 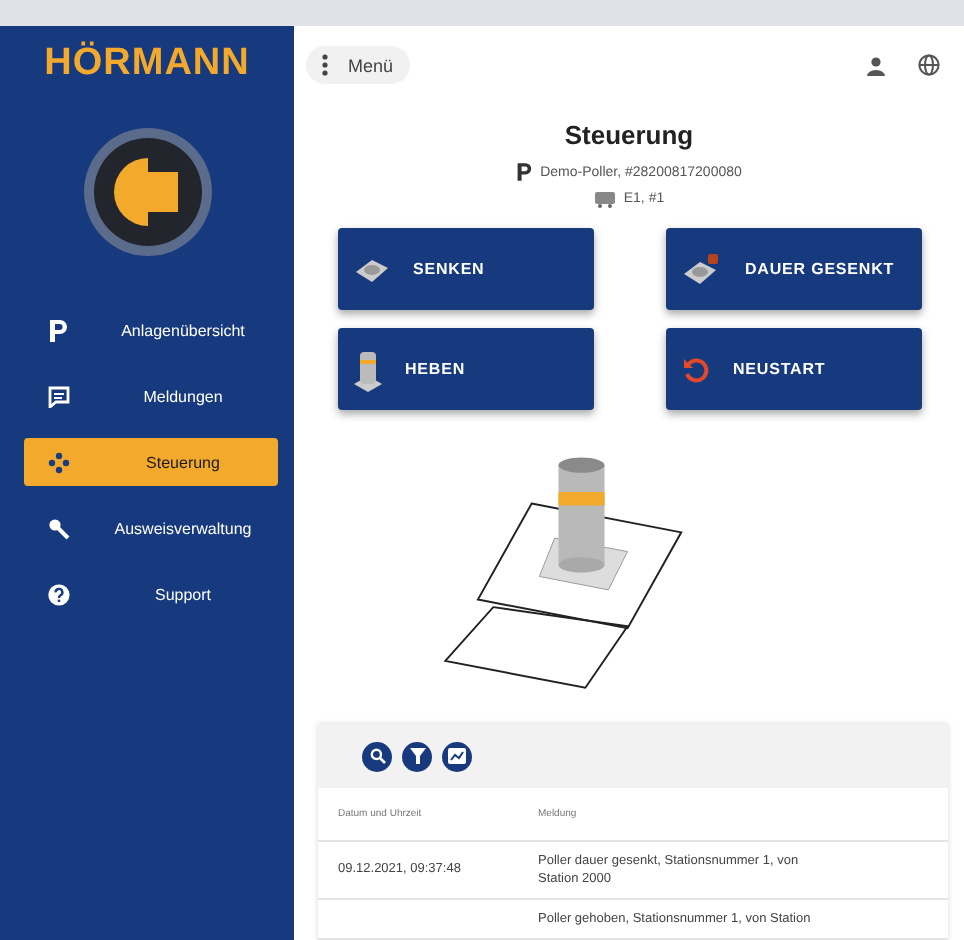 What do you see at coordinates (793, 369) in the screenshot?
I see `action-button: NEUSTART` at bounding box center [793, 369].